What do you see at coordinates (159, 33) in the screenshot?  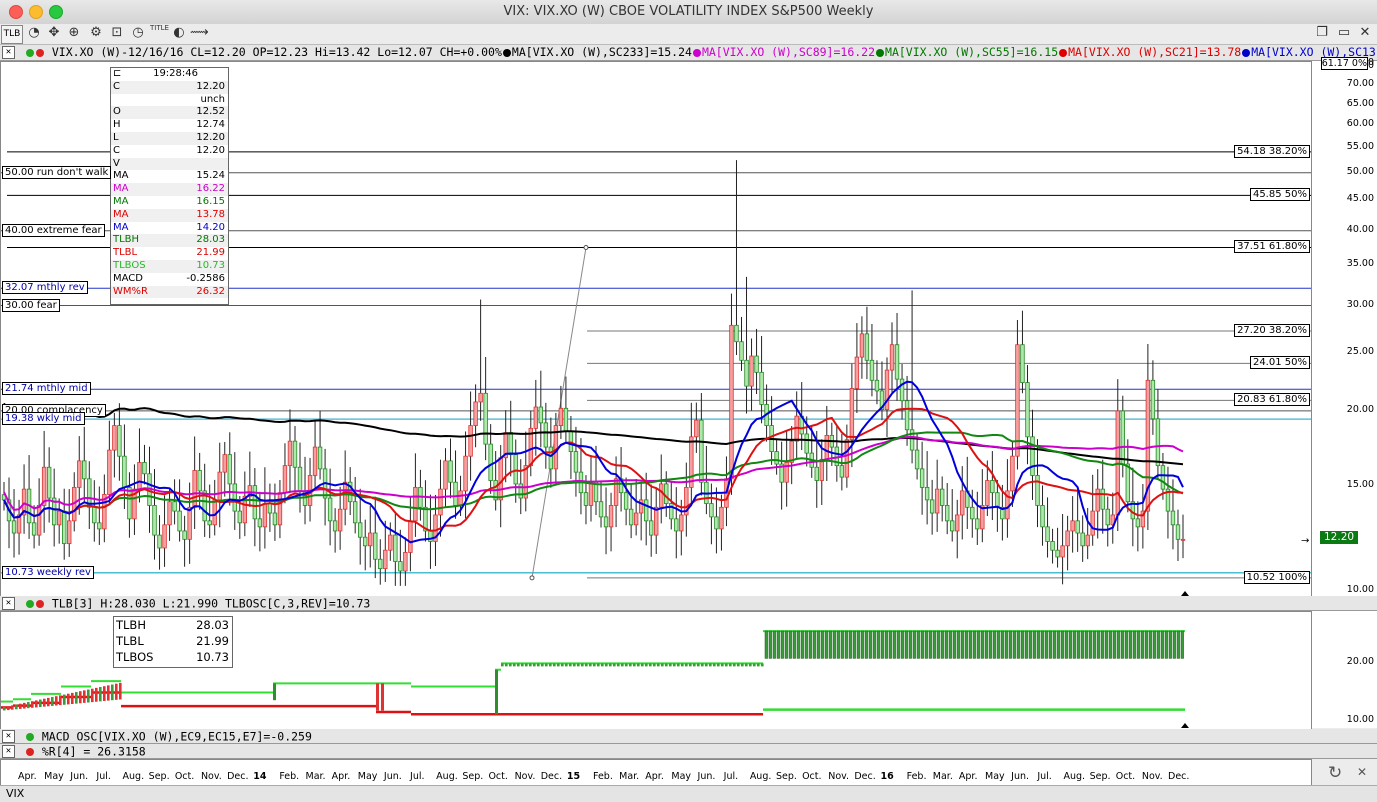 I see `title-icon: TITLE` at bounding box center [159, 33].